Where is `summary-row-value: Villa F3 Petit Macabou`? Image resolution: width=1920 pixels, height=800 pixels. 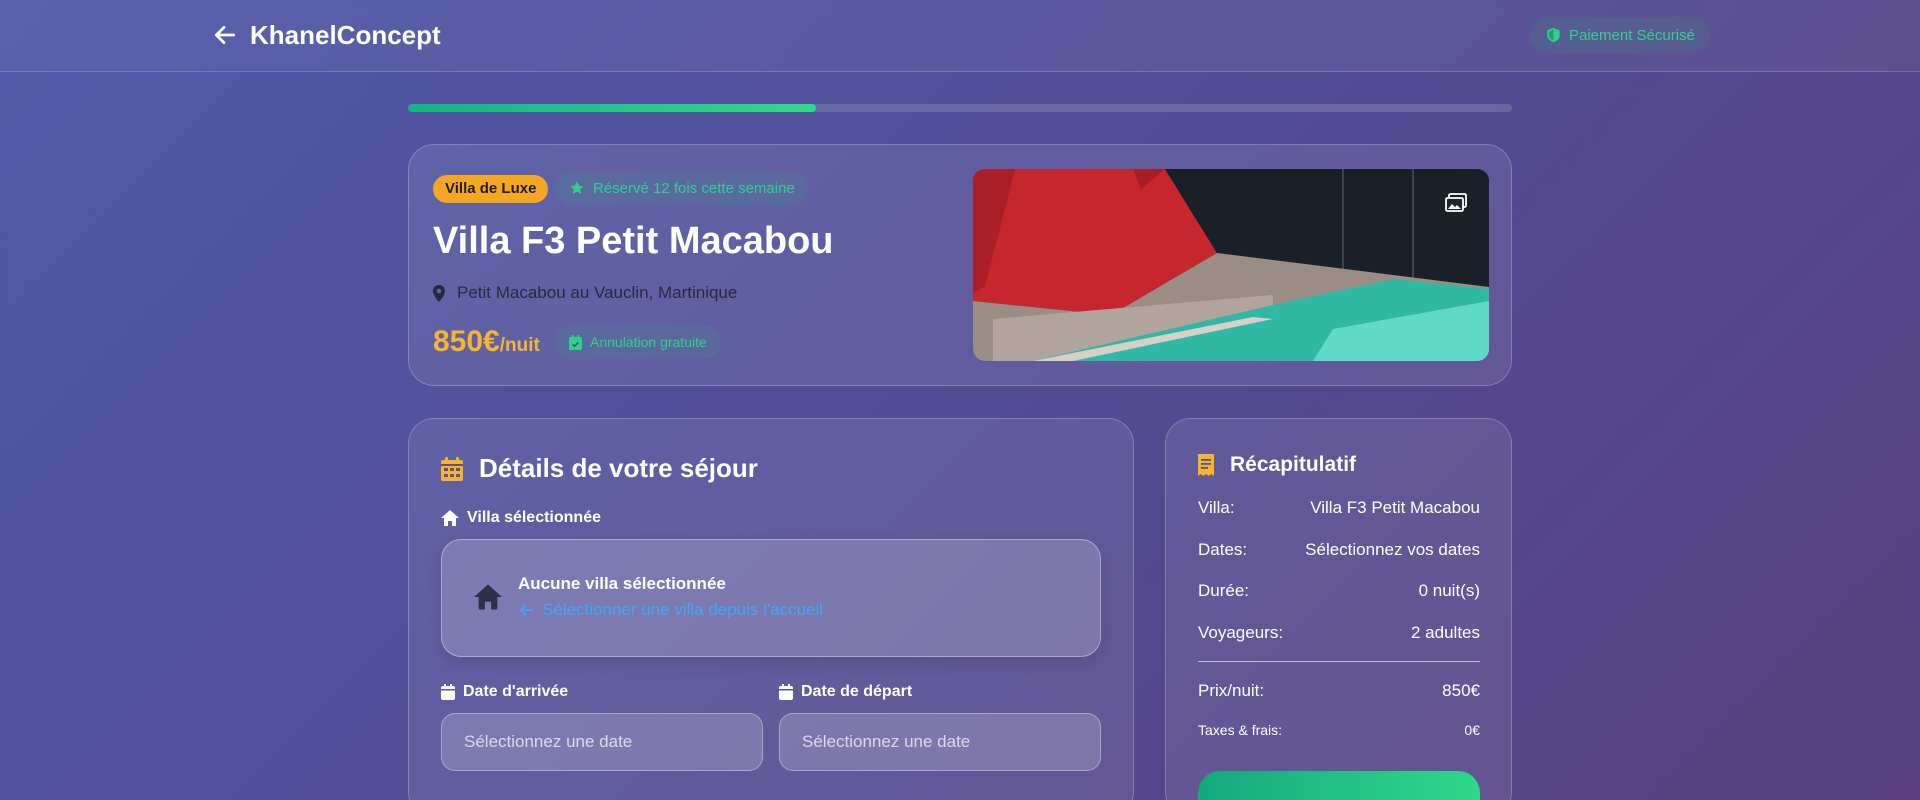
summary-row-value: Villa F3 Petit Macabou is located at coordinates (1395, 507).